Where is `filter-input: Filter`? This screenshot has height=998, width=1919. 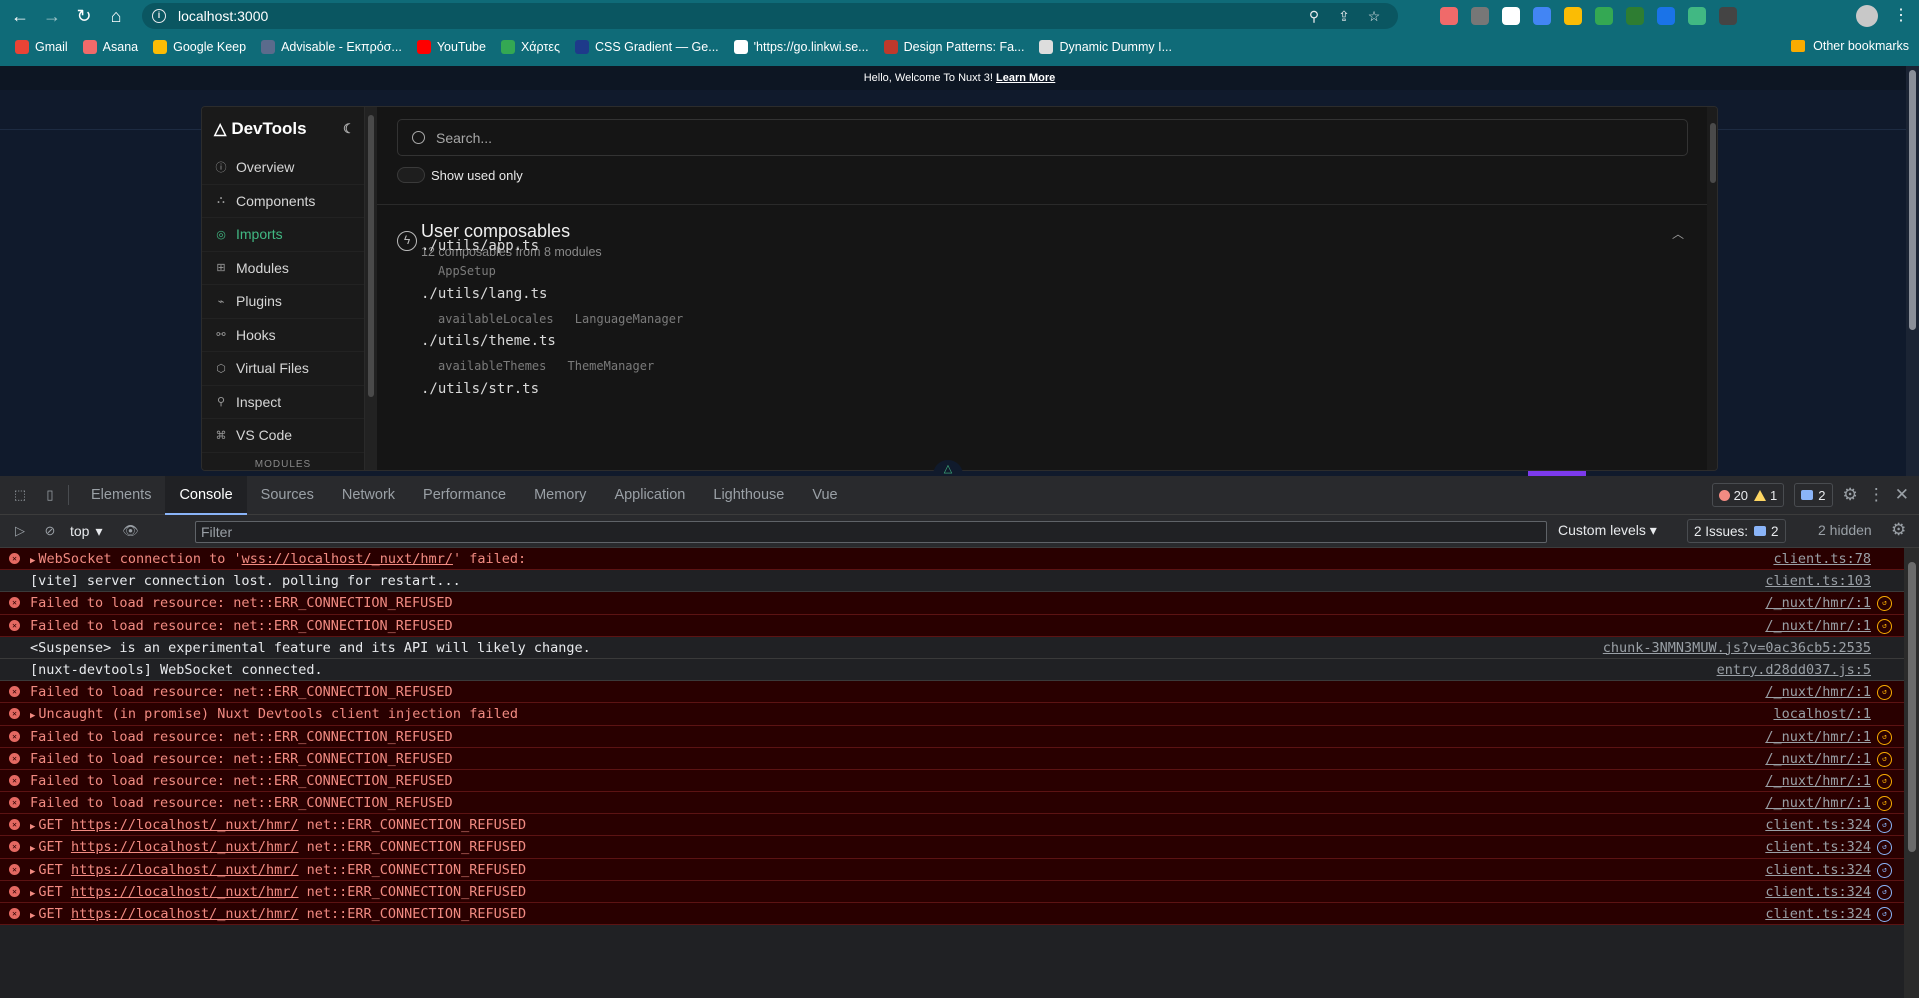
filter-input: Filter is located at coordinates (871, 532).